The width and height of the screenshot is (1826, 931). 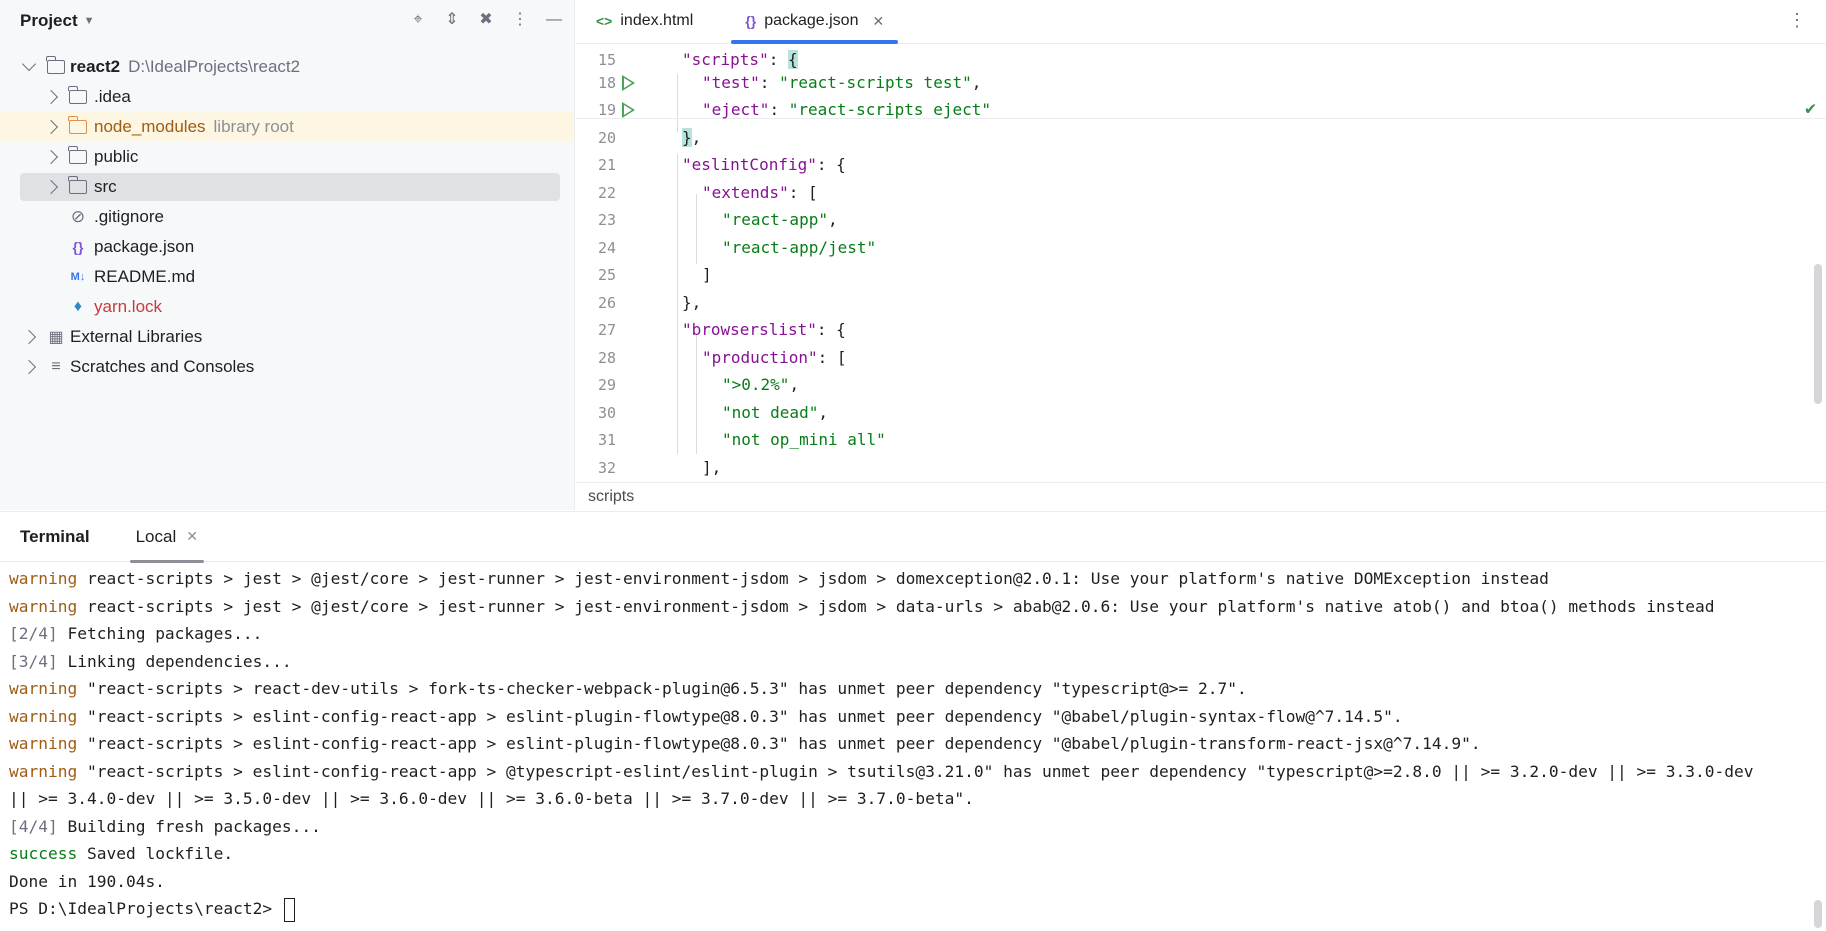 What do you see at coordinates (287, 367) in the screenshot?
I see `tree-item-scratches: ≡ Scratches and Consoles` at bounding box center [287, 367].